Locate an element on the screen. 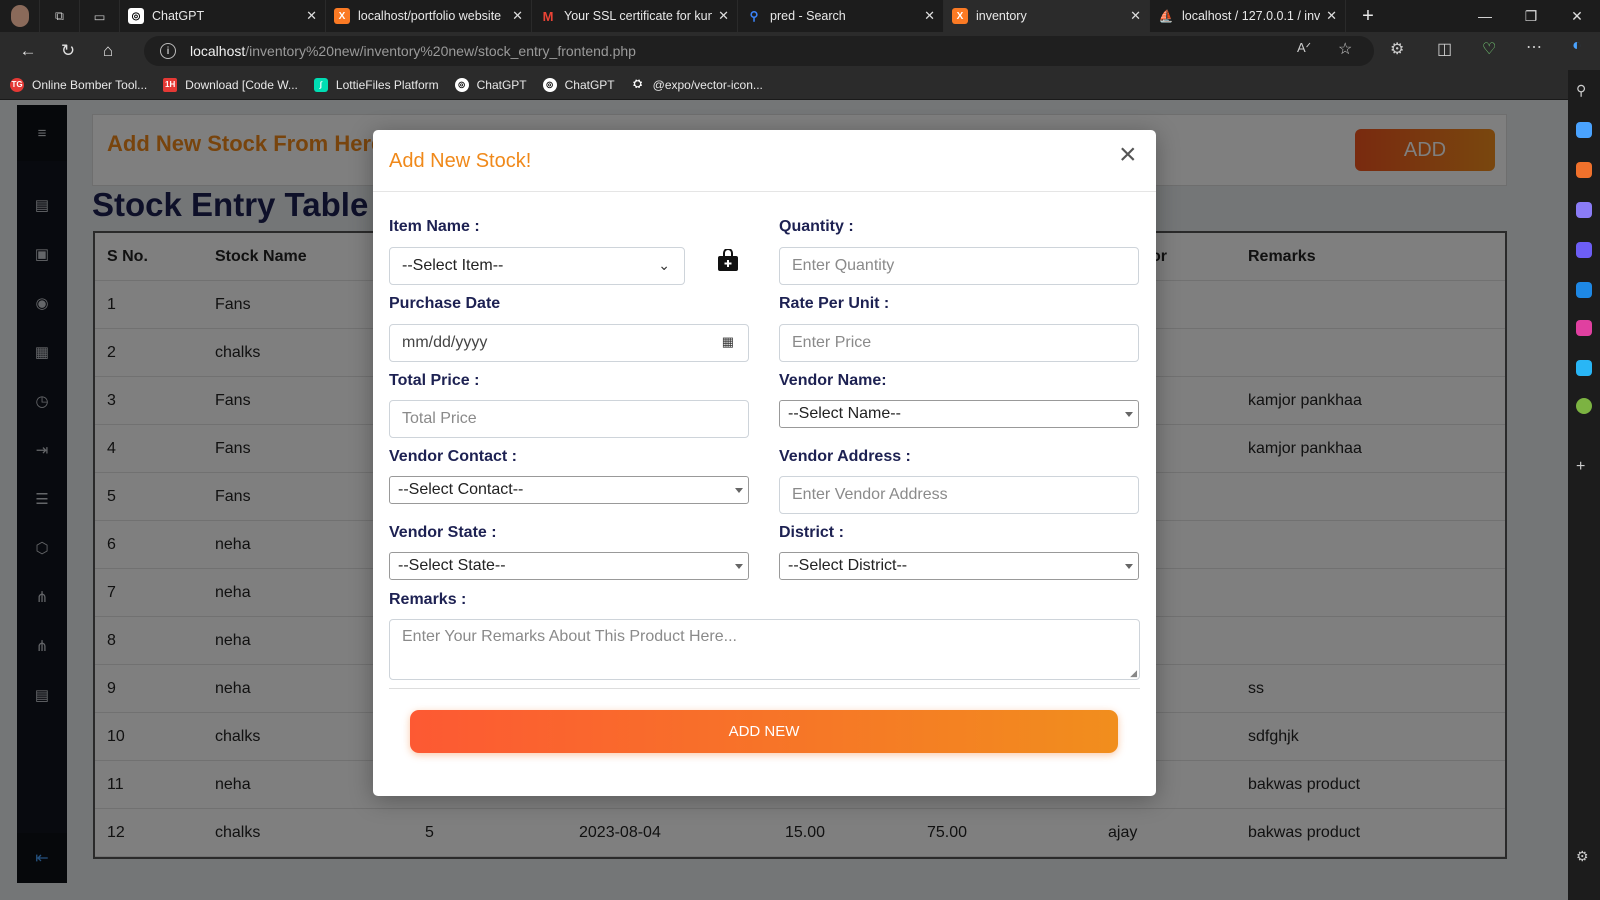  browser-essentials-icon: ♡ is located at coordinates (1489, 49).